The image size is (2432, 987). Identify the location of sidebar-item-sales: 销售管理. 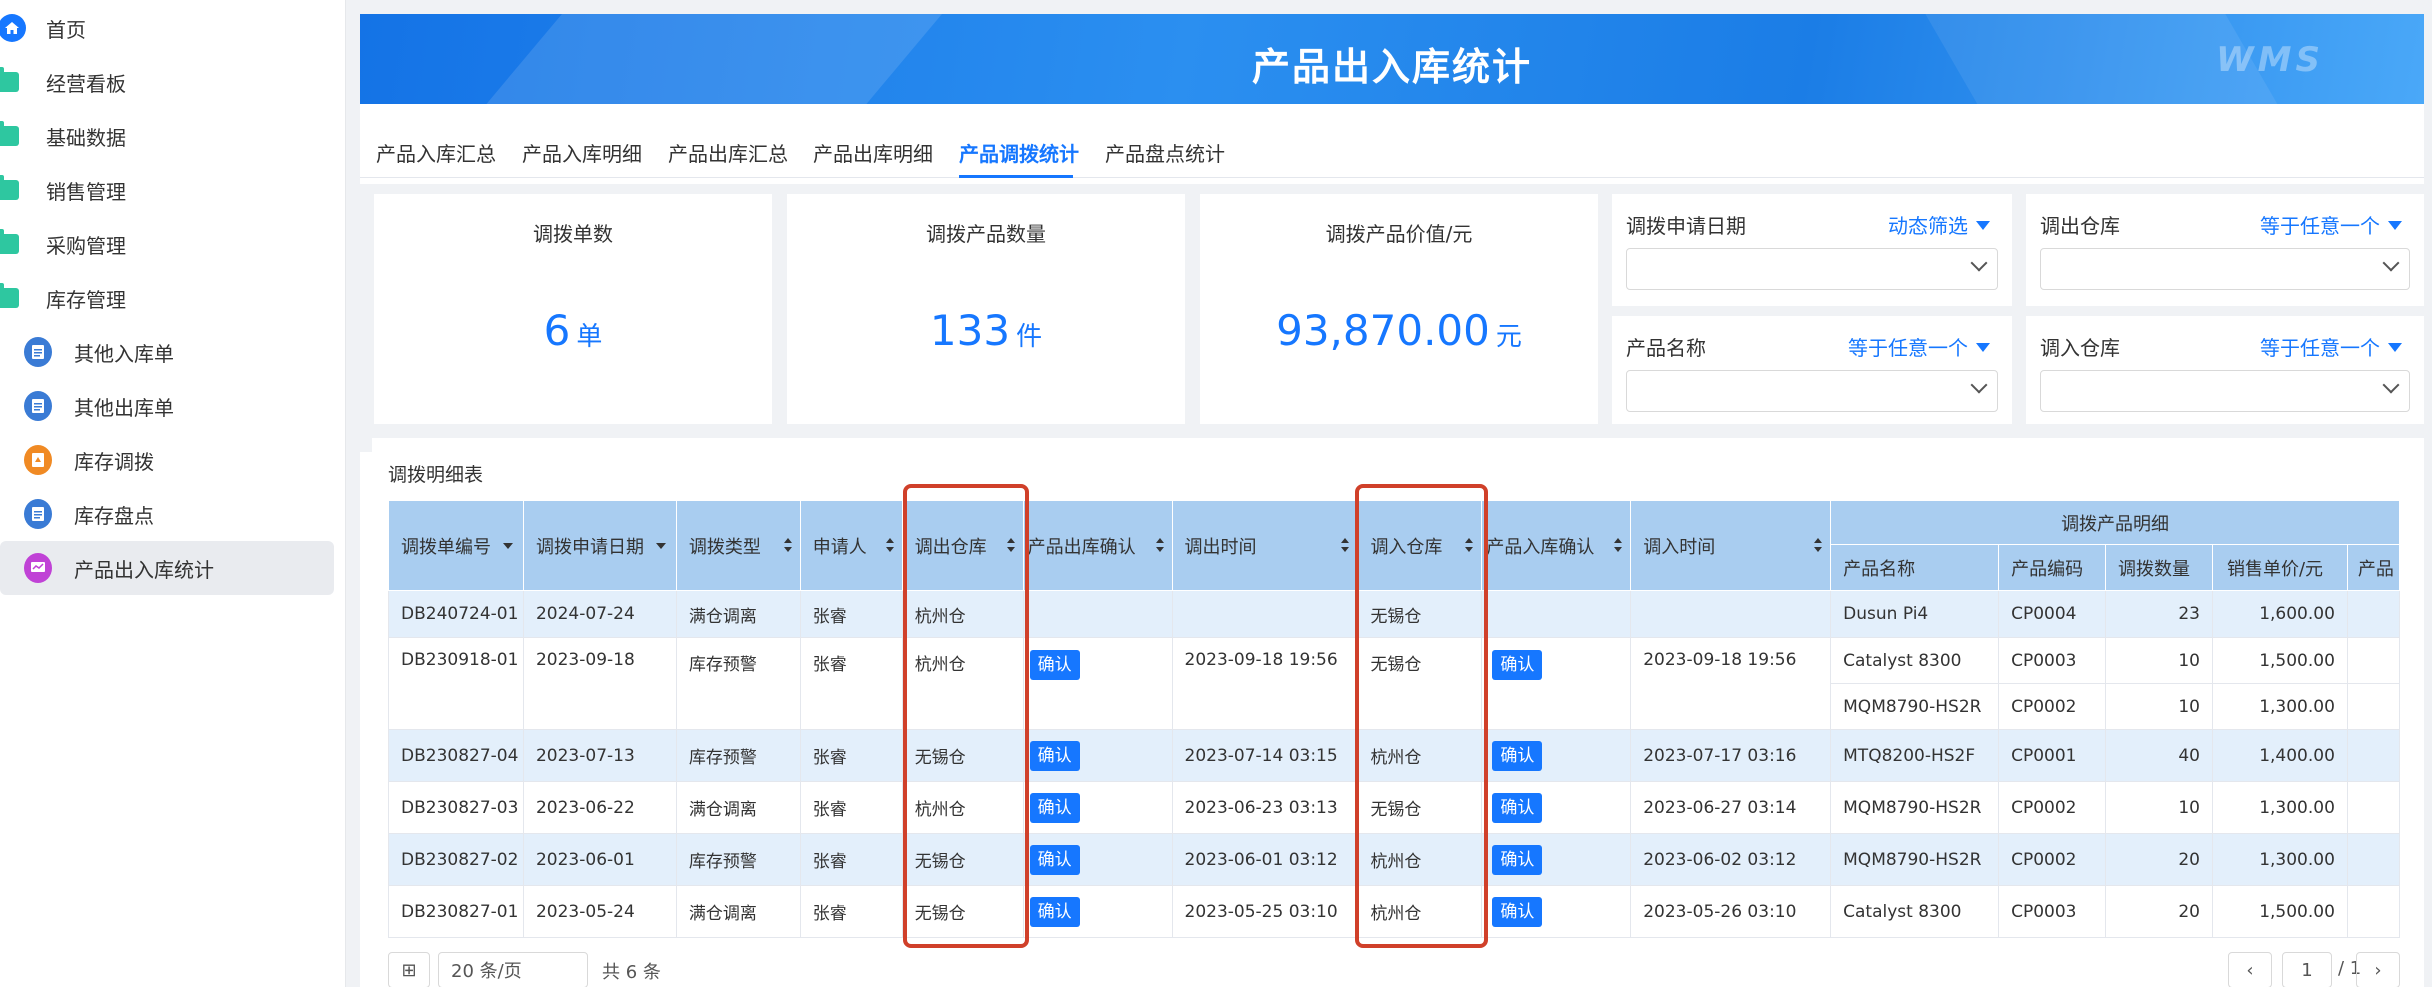
(168, 190).